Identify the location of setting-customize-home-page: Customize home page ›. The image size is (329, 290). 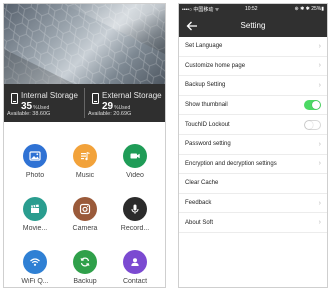
(253, 67).